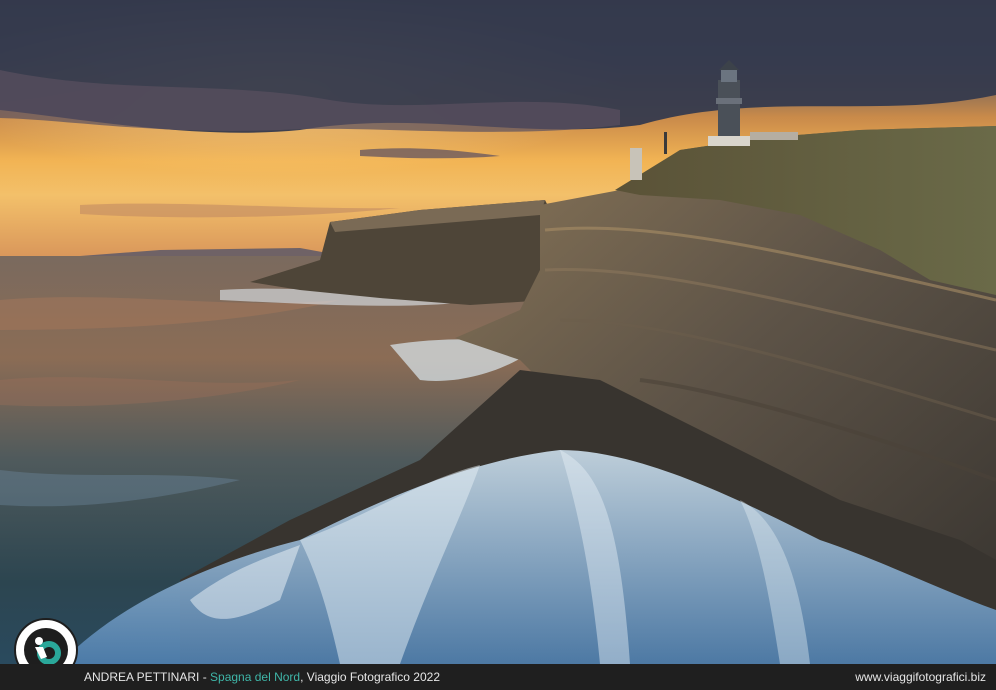 This screenshot has height=690, width=996. I want to click on tour-name: Viaggio Fotografico 2022, so click(373, 677).